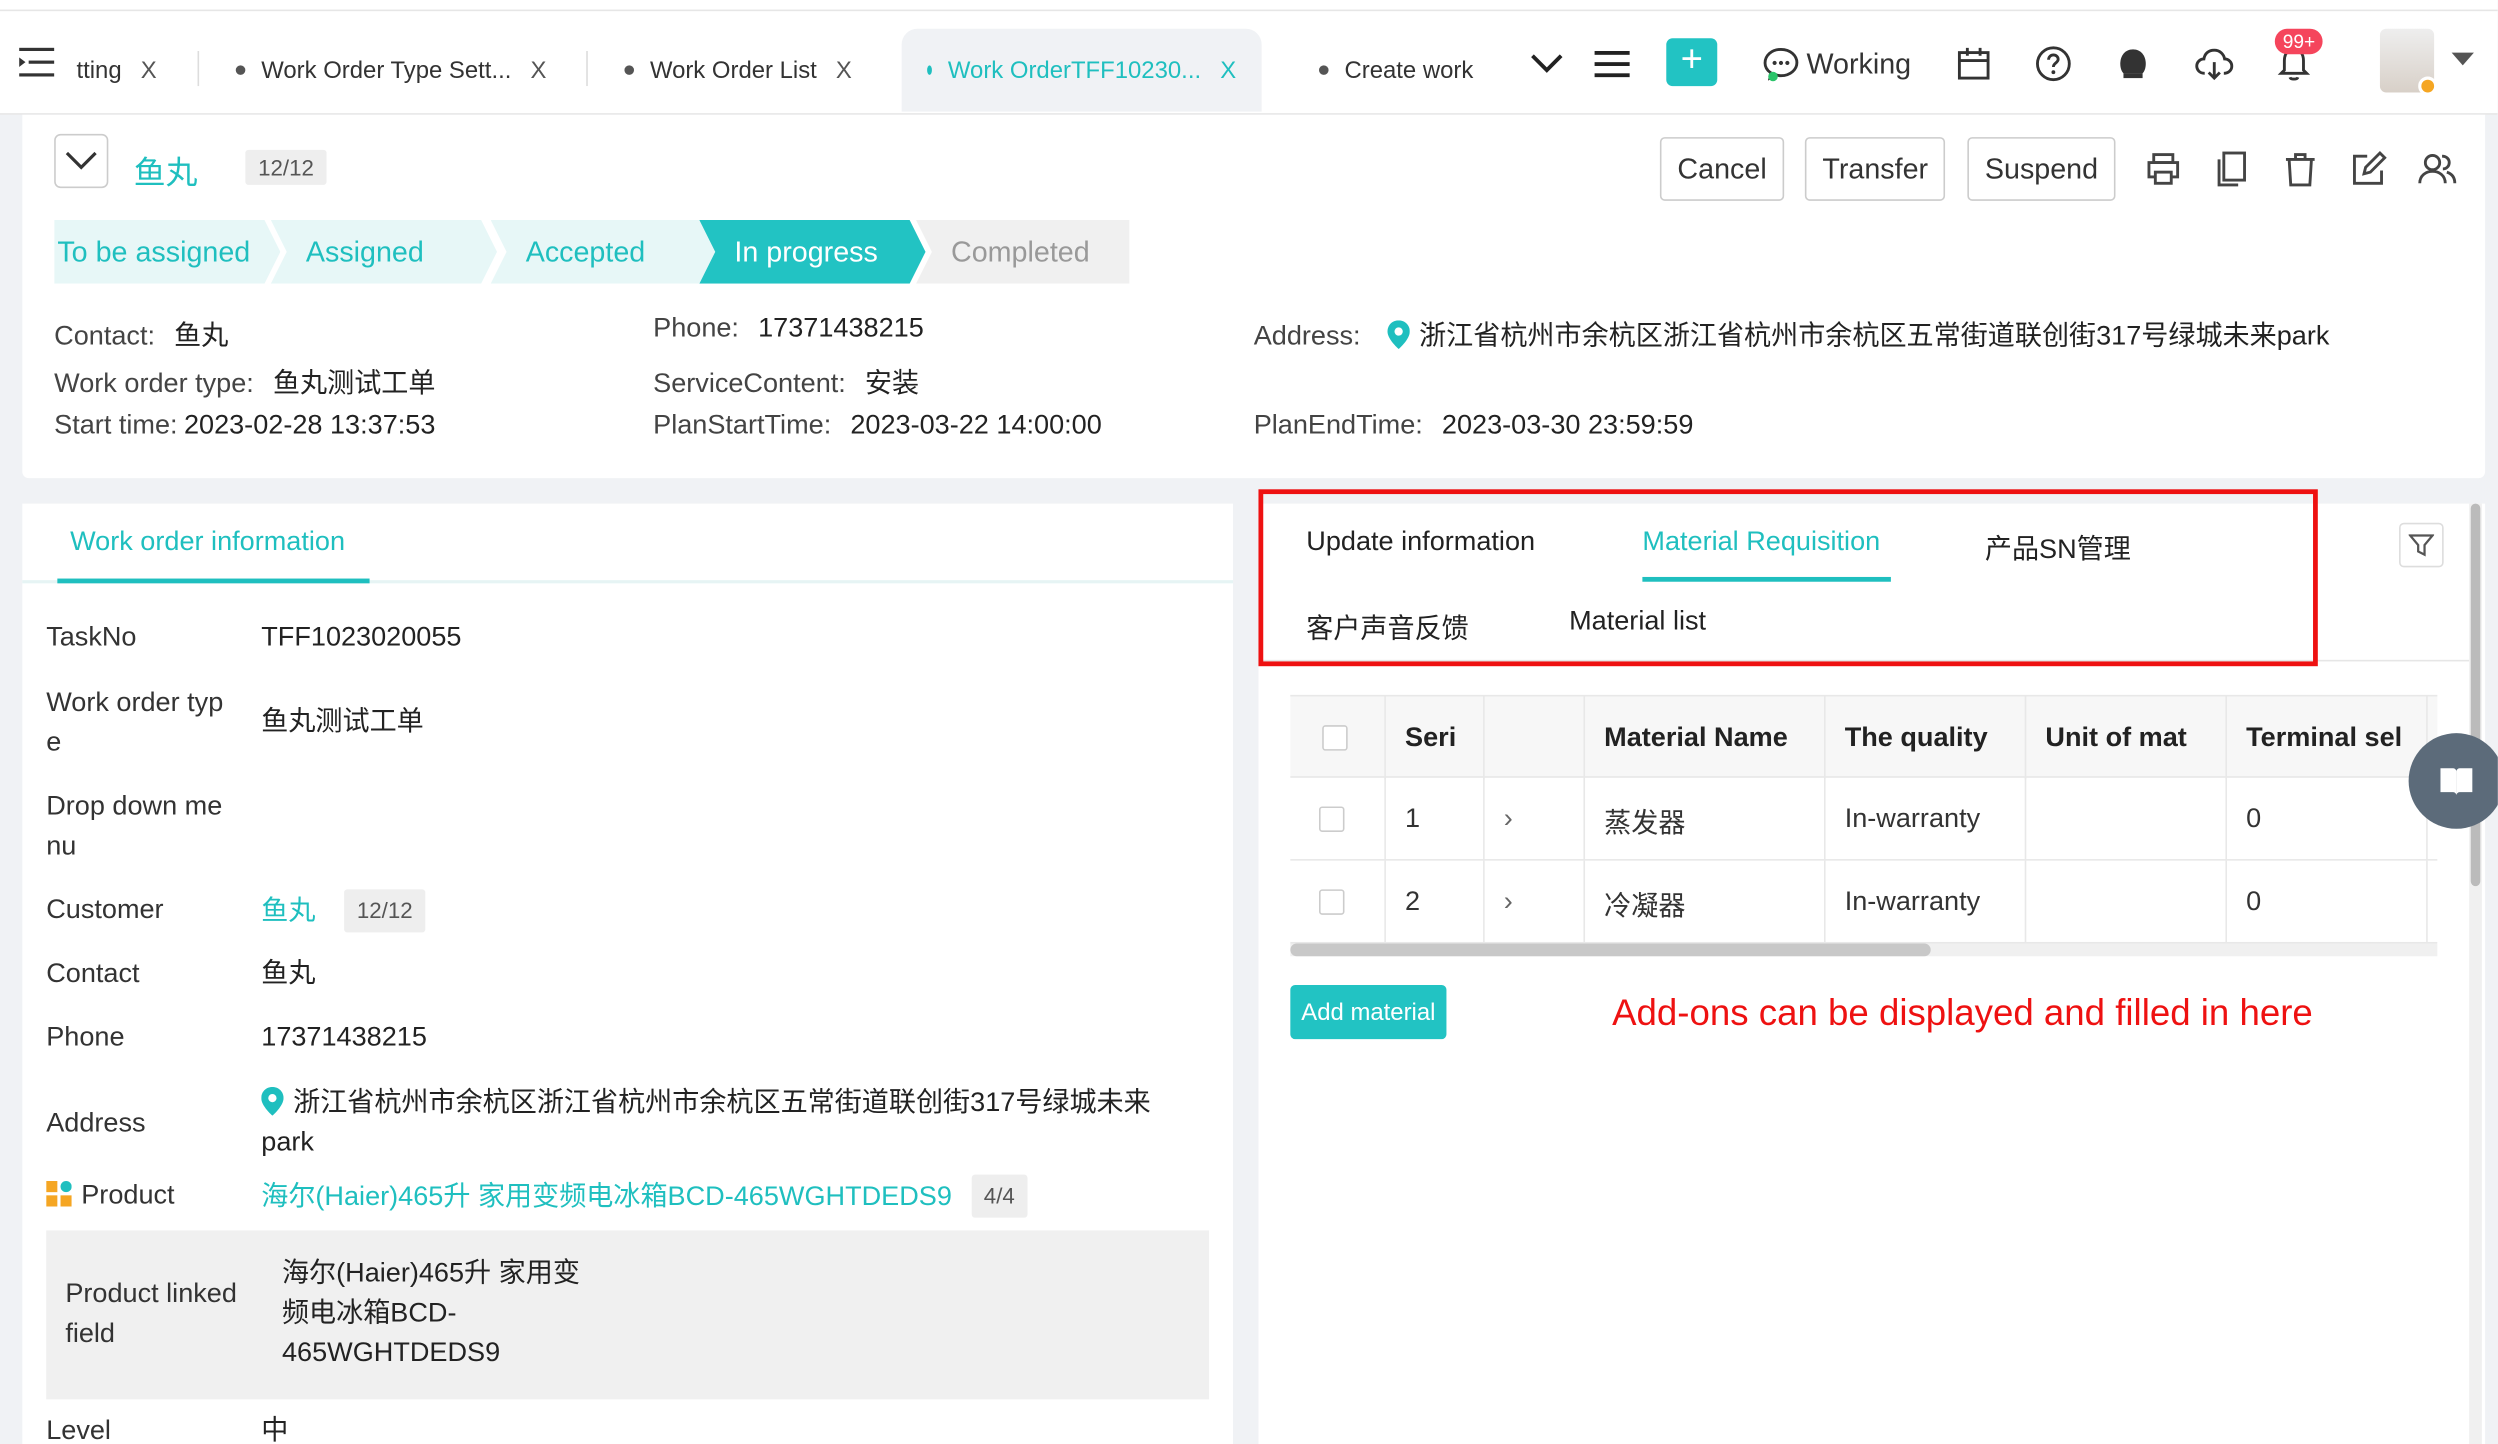 The width and height of the screenshot is (2498, 1444). What do you see at coordinates (2163, 169) in the screenshot?
I see `print-icon` at bounding box center [2163, 169].